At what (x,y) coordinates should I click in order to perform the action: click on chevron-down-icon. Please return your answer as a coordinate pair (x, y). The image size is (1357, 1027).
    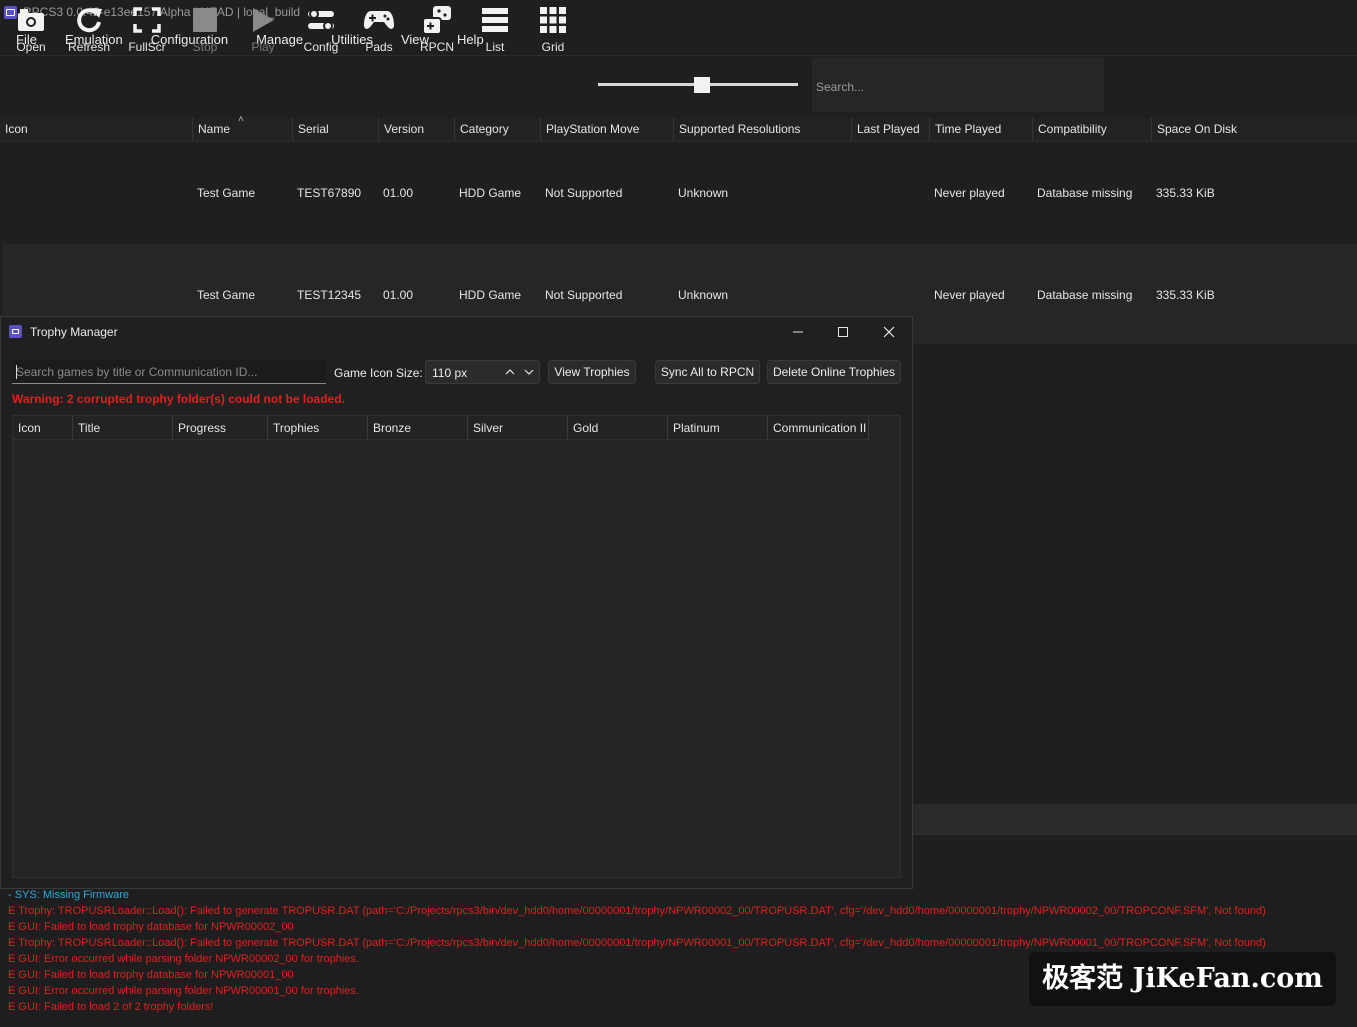
    Looking at the image, I should click on (529, 372).